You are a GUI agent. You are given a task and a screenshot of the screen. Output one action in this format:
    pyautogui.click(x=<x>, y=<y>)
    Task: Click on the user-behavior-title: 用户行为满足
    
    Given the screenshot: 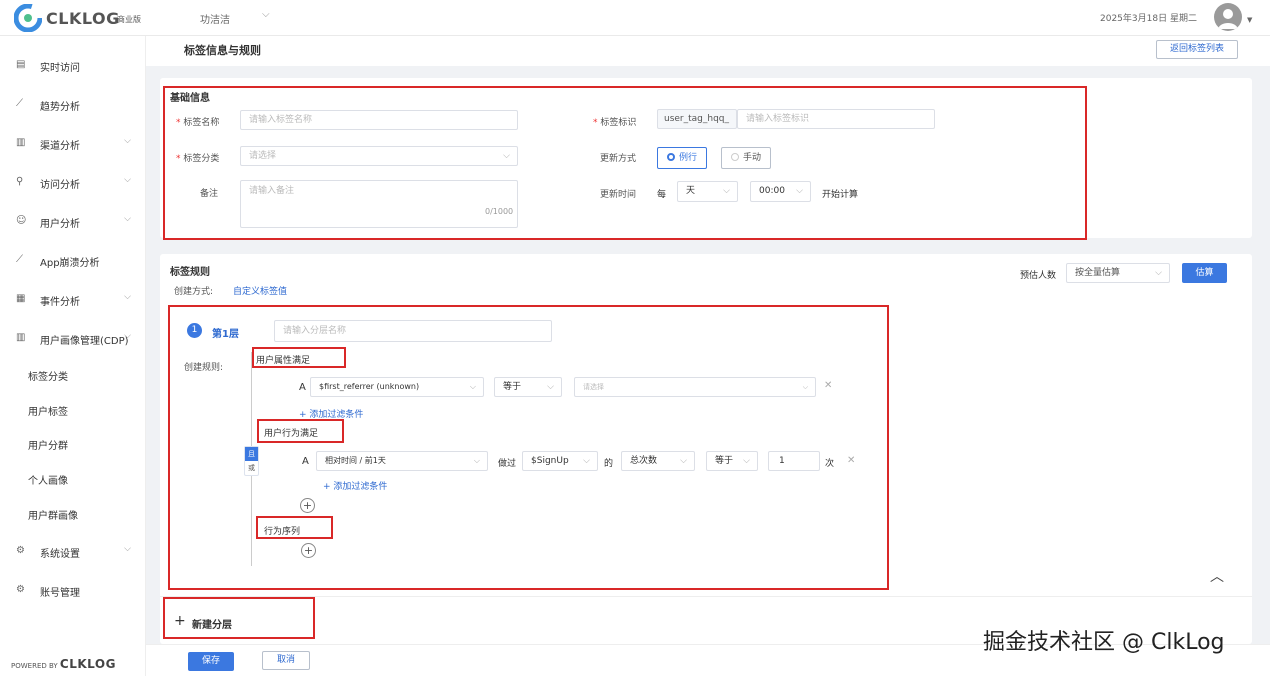 What is the action you would take?
    pyautogui.click(x=291, y=434)
    